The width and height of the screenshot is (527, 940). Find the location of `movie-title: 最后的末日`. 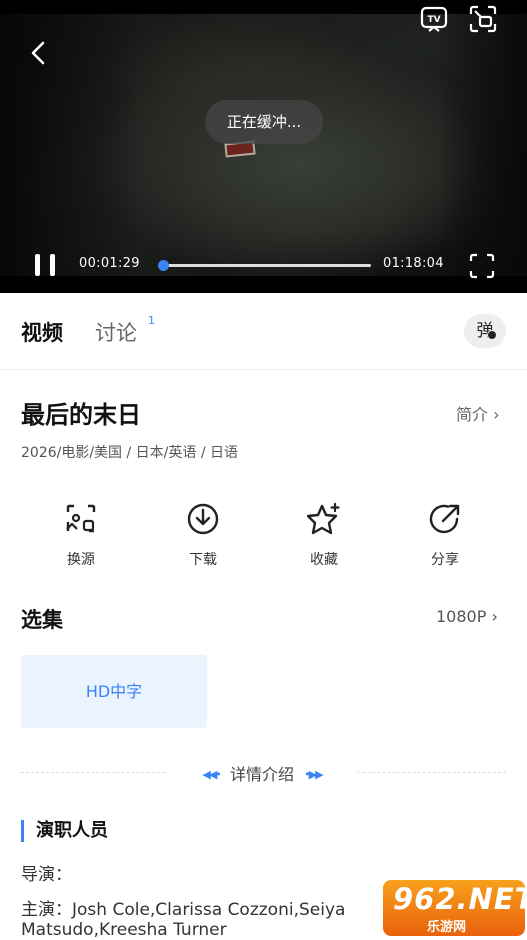

movie-title: 最后的末日 is located at coordinates (81, 415).